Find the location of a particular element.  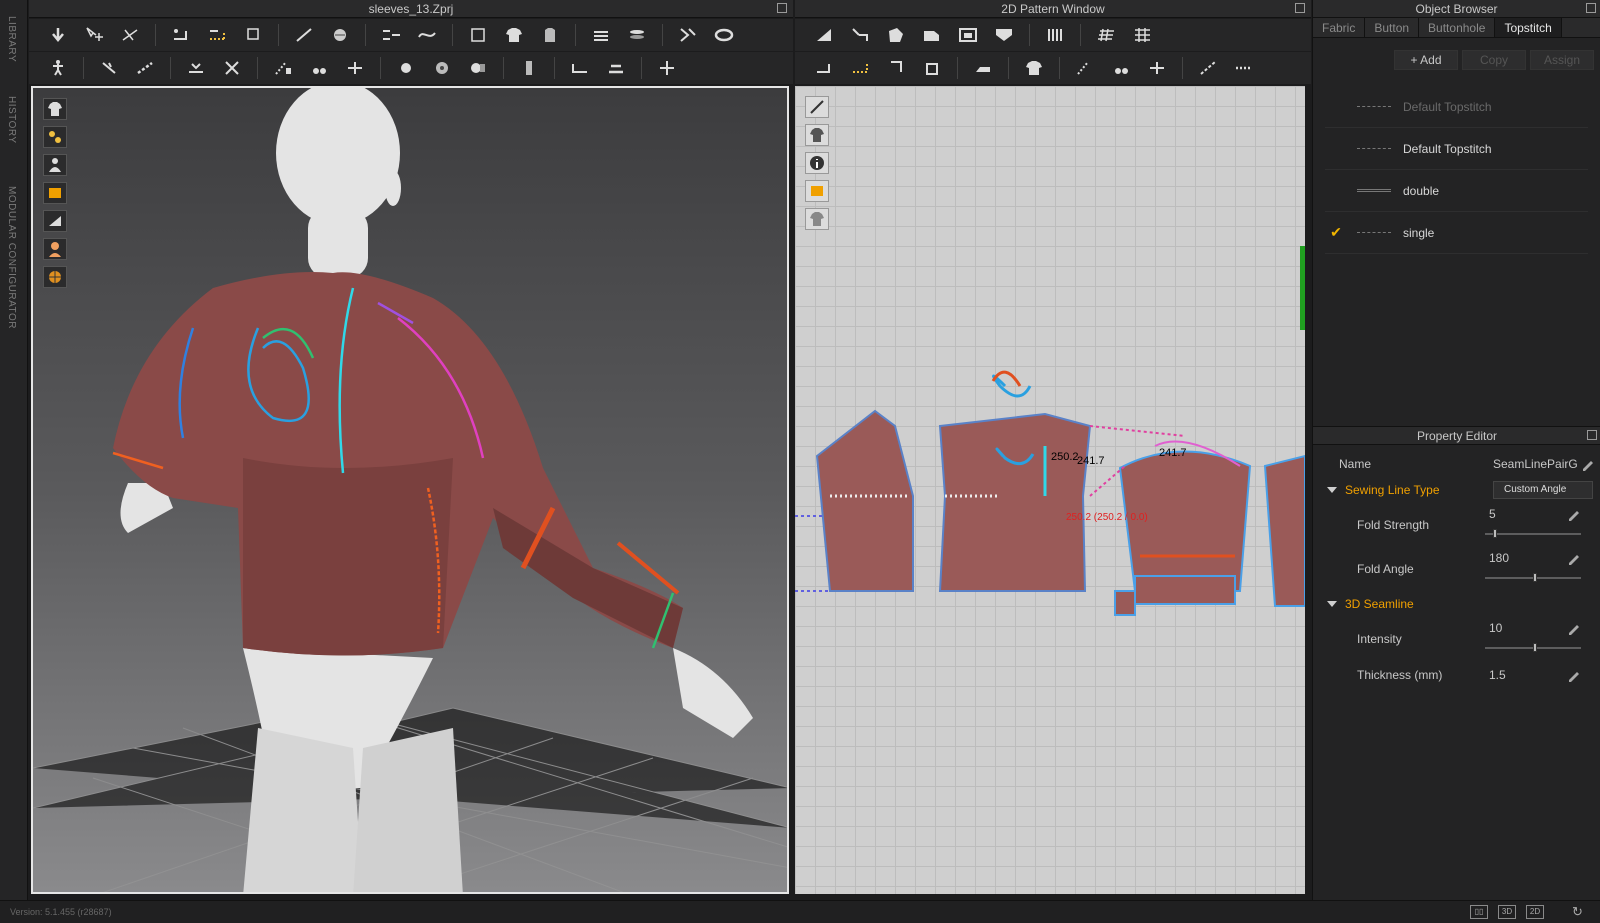

sewing-type-select: Custom Angle is located at coordinates (1543, 490).